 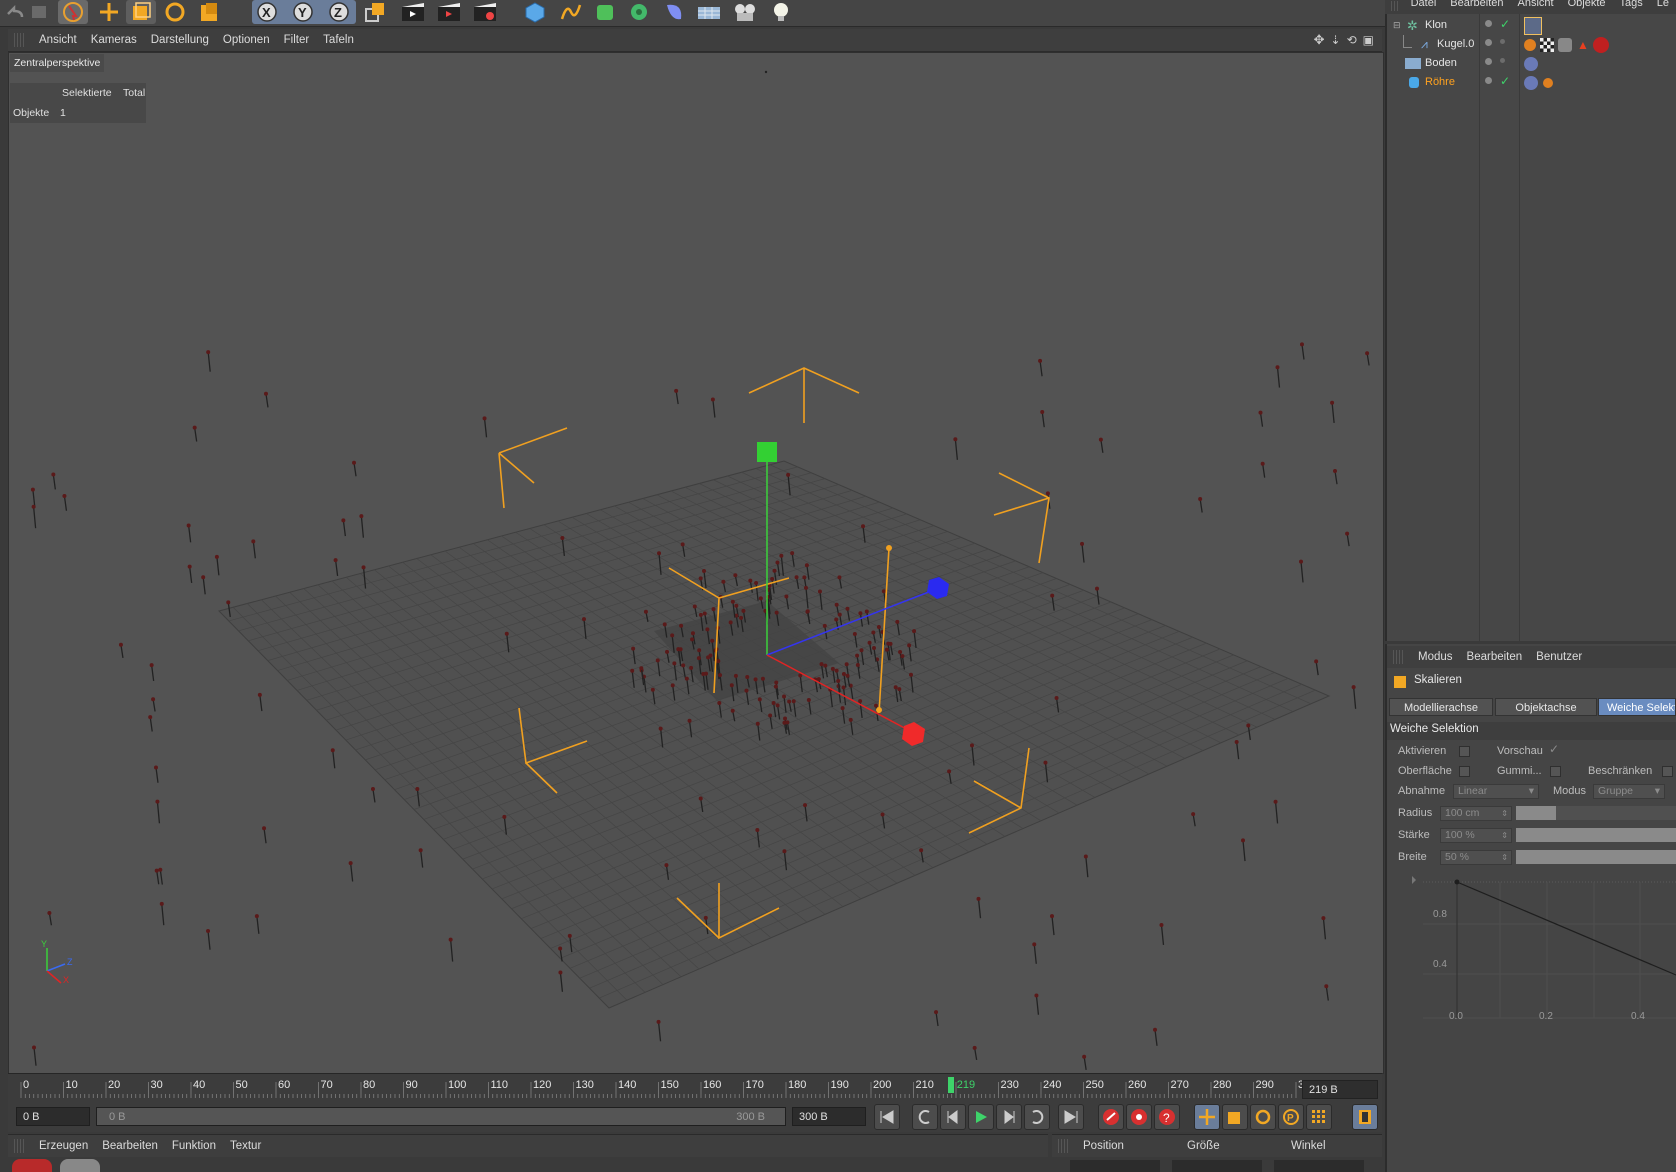 What do you see at coordinates (1352, 40) in the screenshot?
I see `viewport-rotate-icon: ⟲` at bounding box center [1352, 40].